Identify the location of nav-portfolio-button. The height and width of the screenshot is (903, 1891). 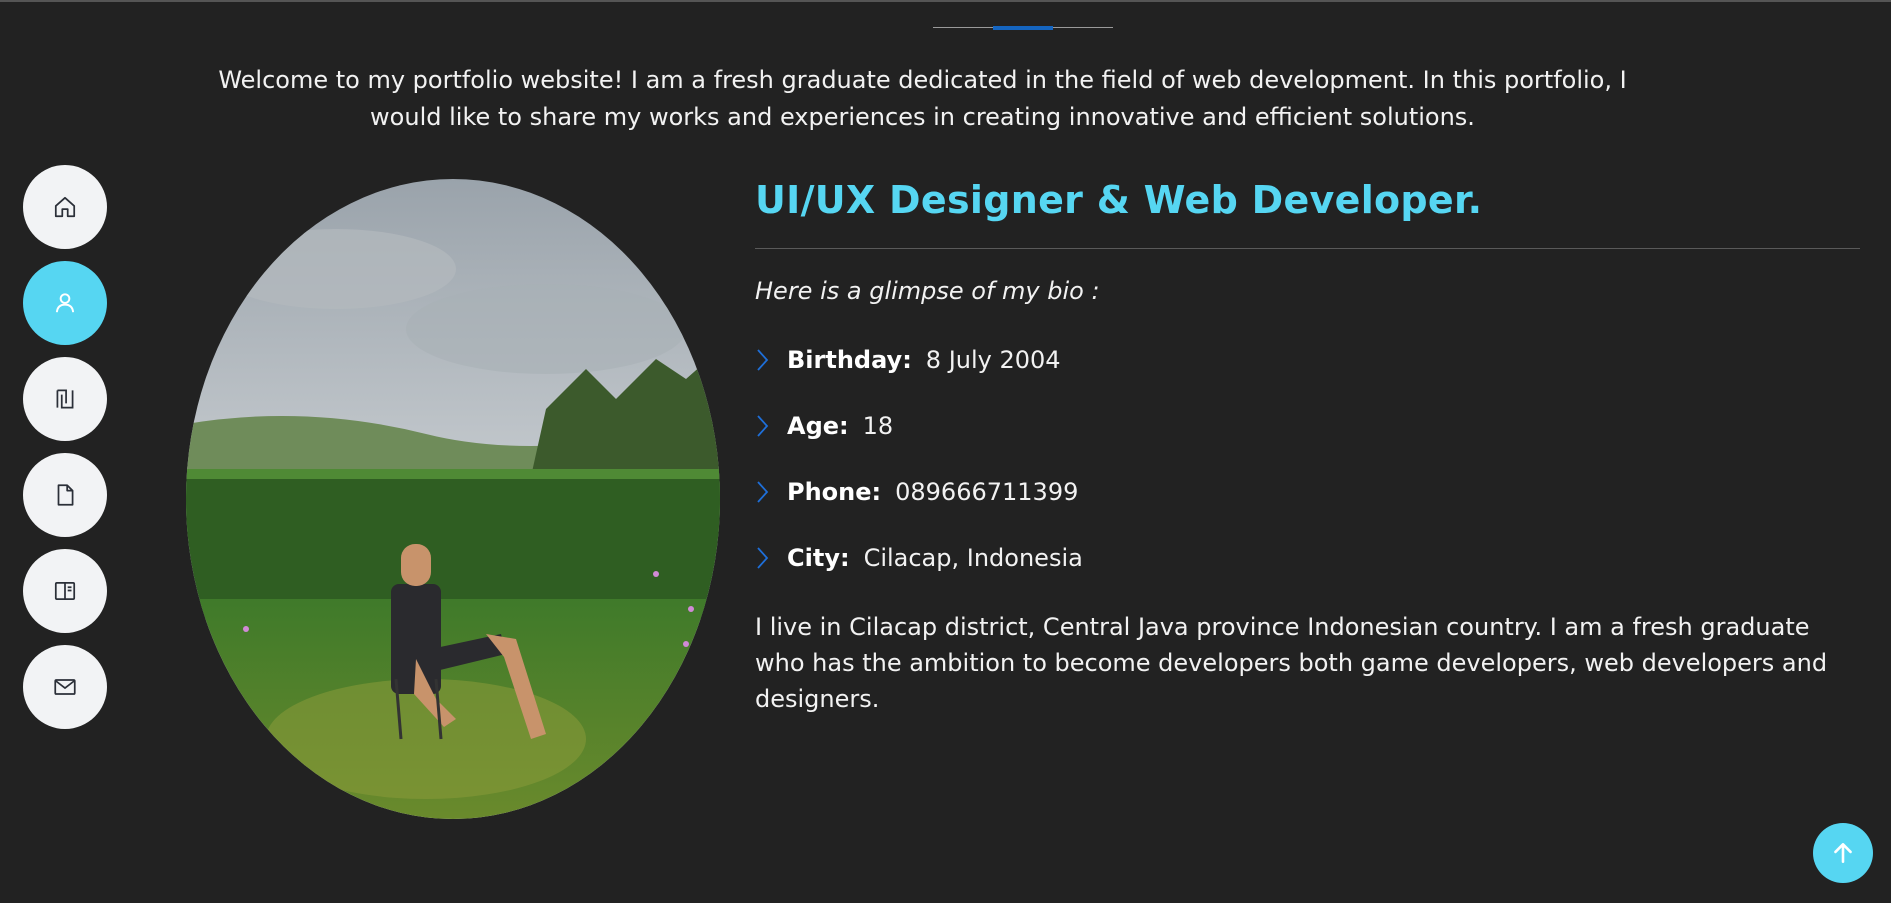
(65, 591).